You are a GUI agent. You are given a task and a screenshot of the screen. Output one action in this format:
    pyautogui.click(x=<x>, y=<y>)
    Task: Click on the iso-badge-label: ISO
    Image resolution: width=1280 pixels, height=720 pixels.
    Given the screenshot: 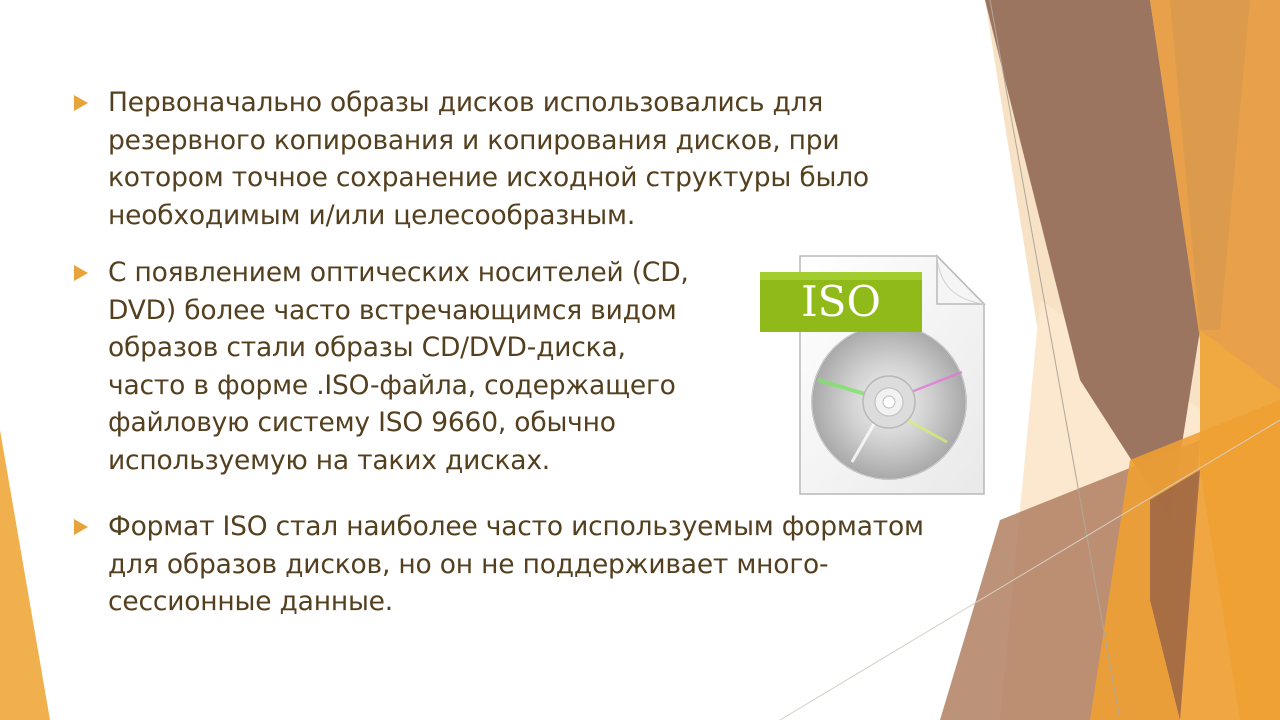 What is the action you would take?
    pyautogui.click(x=841, y=301)
    